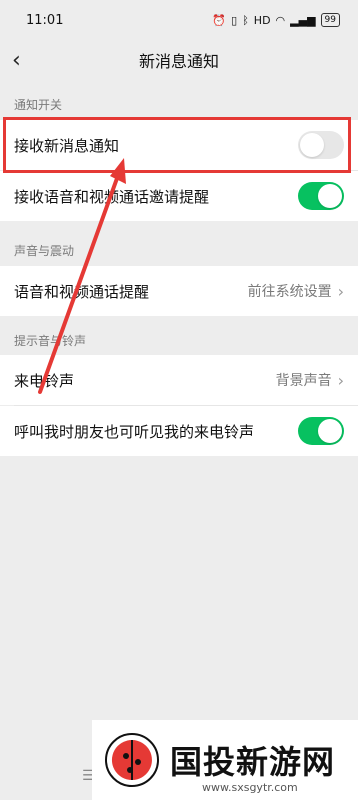 This screenshot has width=358, height=800. Describe the element at coordinates (44, 380) in the screenshot. I see `row-label: 来电铃声` at that location.